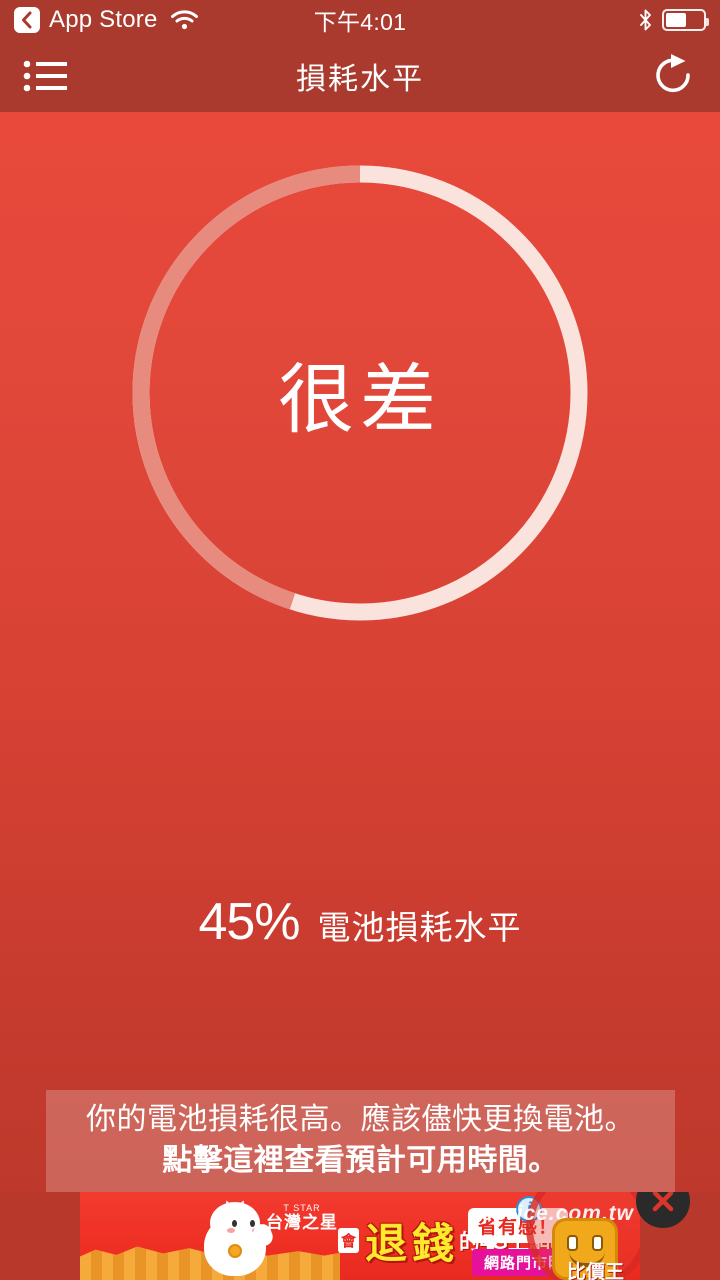  What do you see at coordinates (360, 1119) in the screenshot?
I see `advice-line-1: 你的電池損耗很高。應該儘快更換電池。` at bounding box center [360, 1119].